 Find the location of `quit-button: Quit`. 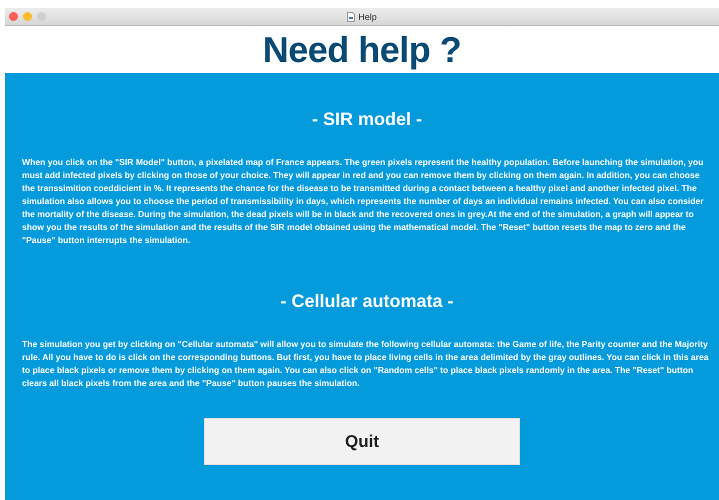

quit-button: Quit is located at coordinates (362, 441).